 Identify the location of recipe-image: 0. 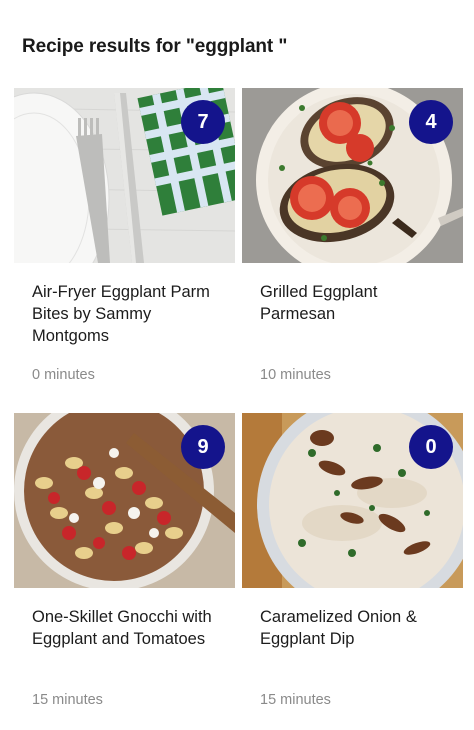
(352, 500).